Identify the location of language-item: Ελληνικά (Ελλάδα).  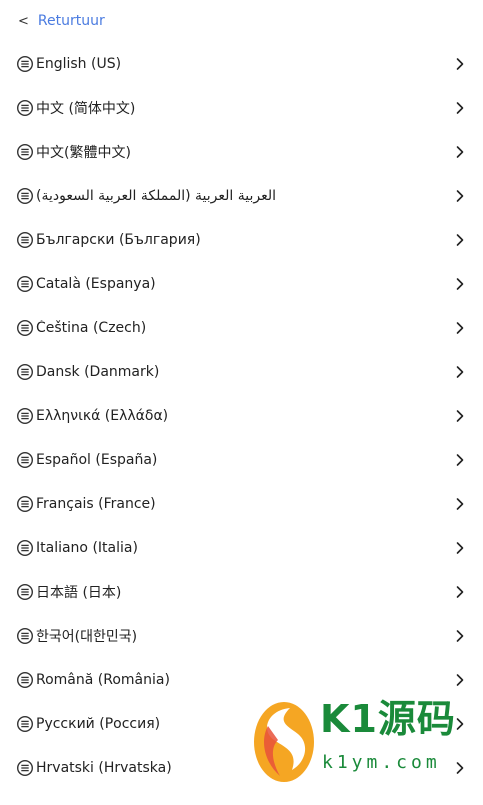
(241, 416).